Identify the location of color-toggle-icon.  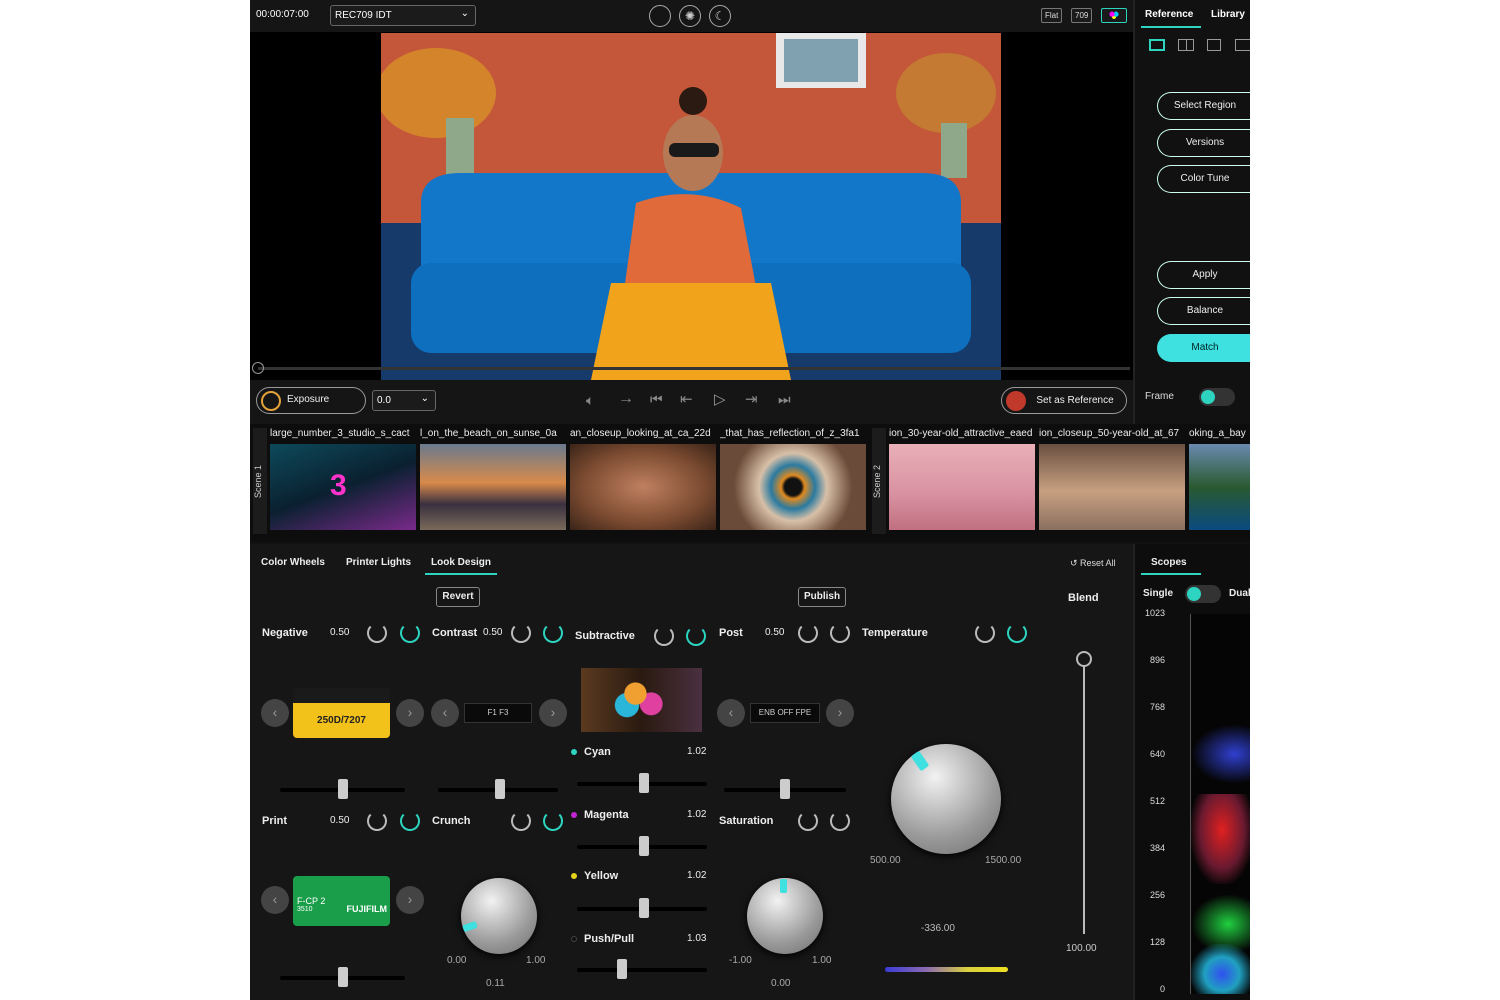
(1114, 15).